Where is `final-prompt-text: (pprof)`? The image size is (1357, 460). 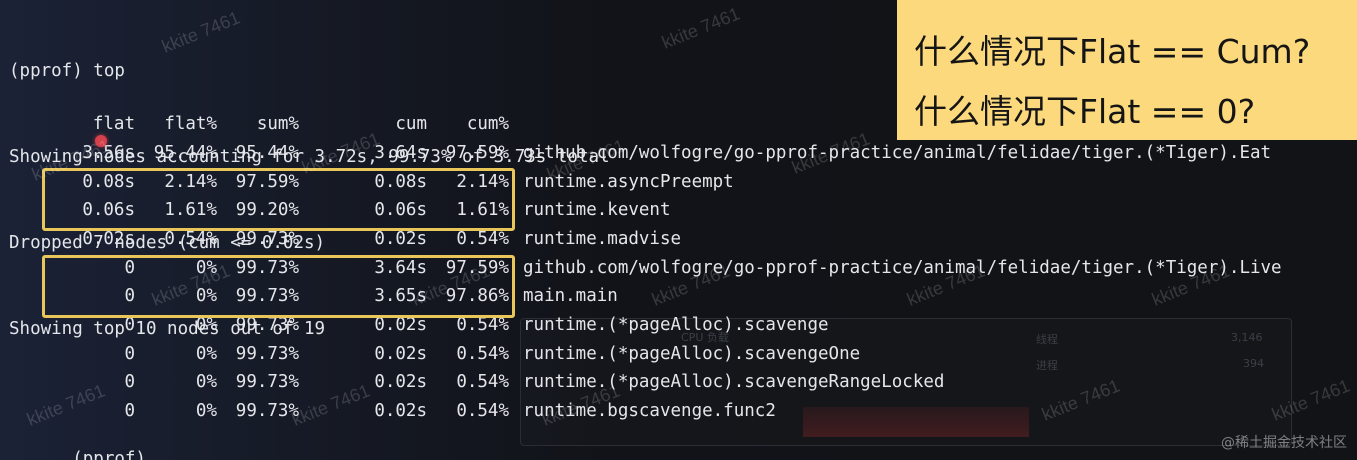
final-prompt-text: (pprof) is located at coordinates (109, 454).